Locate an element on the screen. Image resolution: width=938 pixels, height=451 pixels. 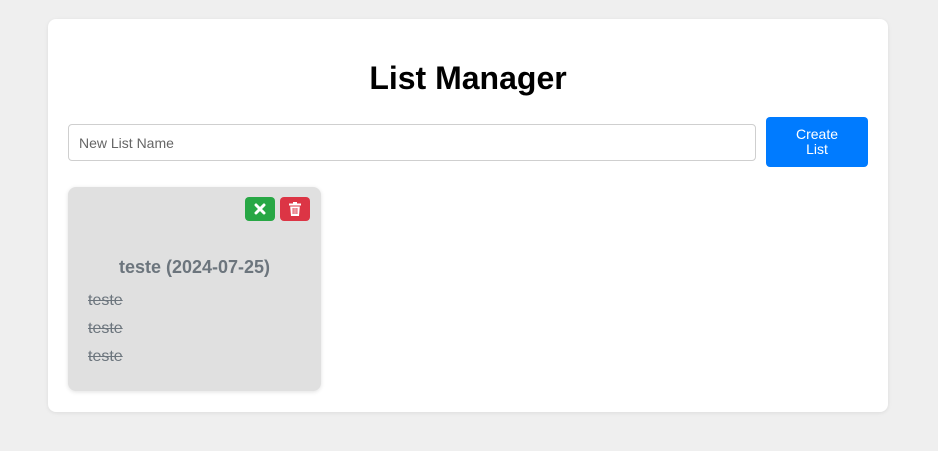
create-list-label-line2: List is located at coordinates (817, 149).